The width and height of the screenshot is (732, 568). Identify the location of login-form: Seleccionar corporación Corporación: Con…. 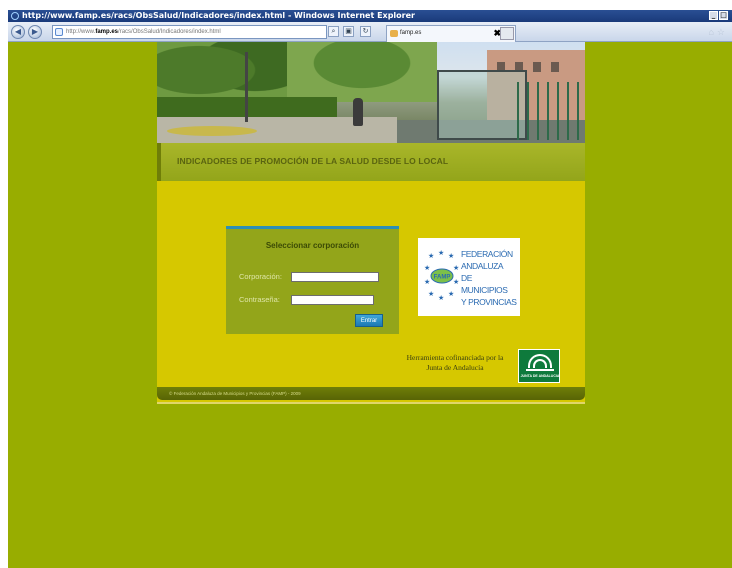
(312, 280).